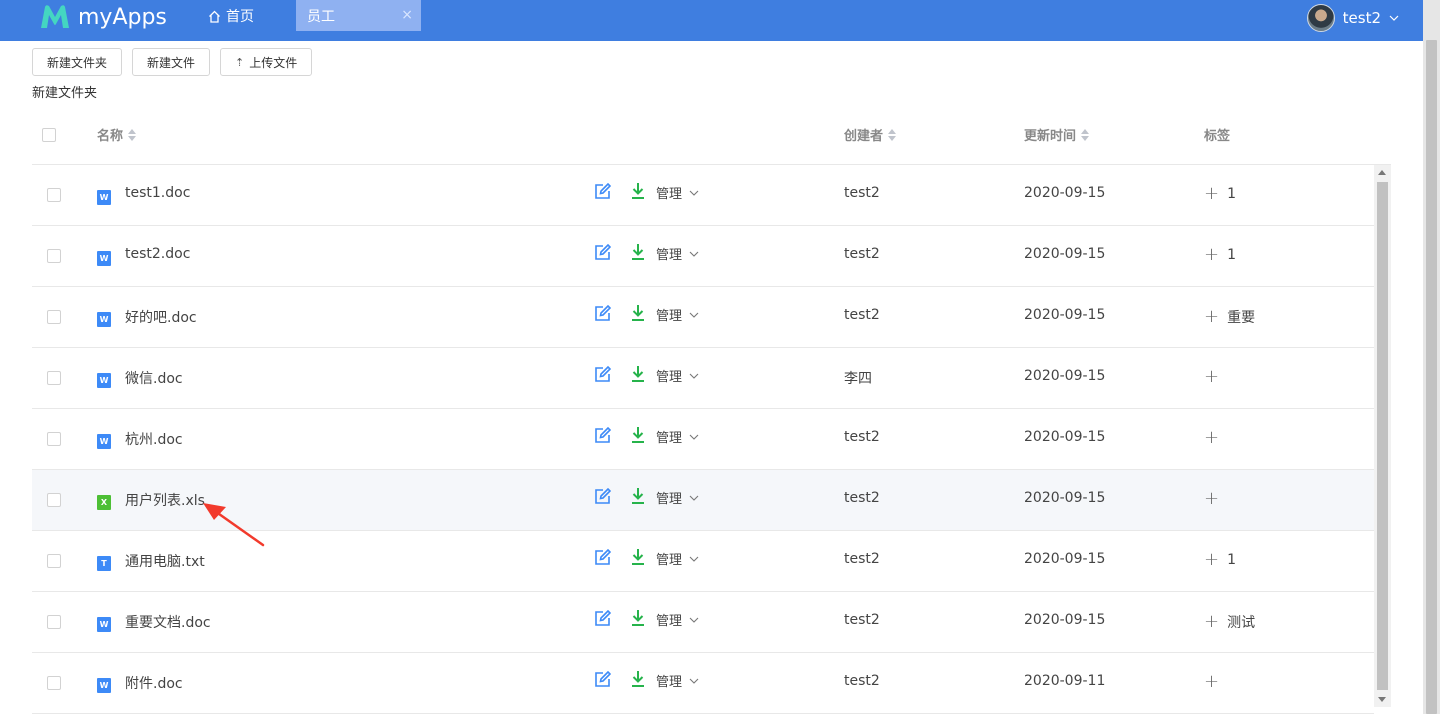 The image size is (1440, 714). Describe the element at coordinates (694, 193) in the screenshot. I see `chevron-down-icon` at that location.